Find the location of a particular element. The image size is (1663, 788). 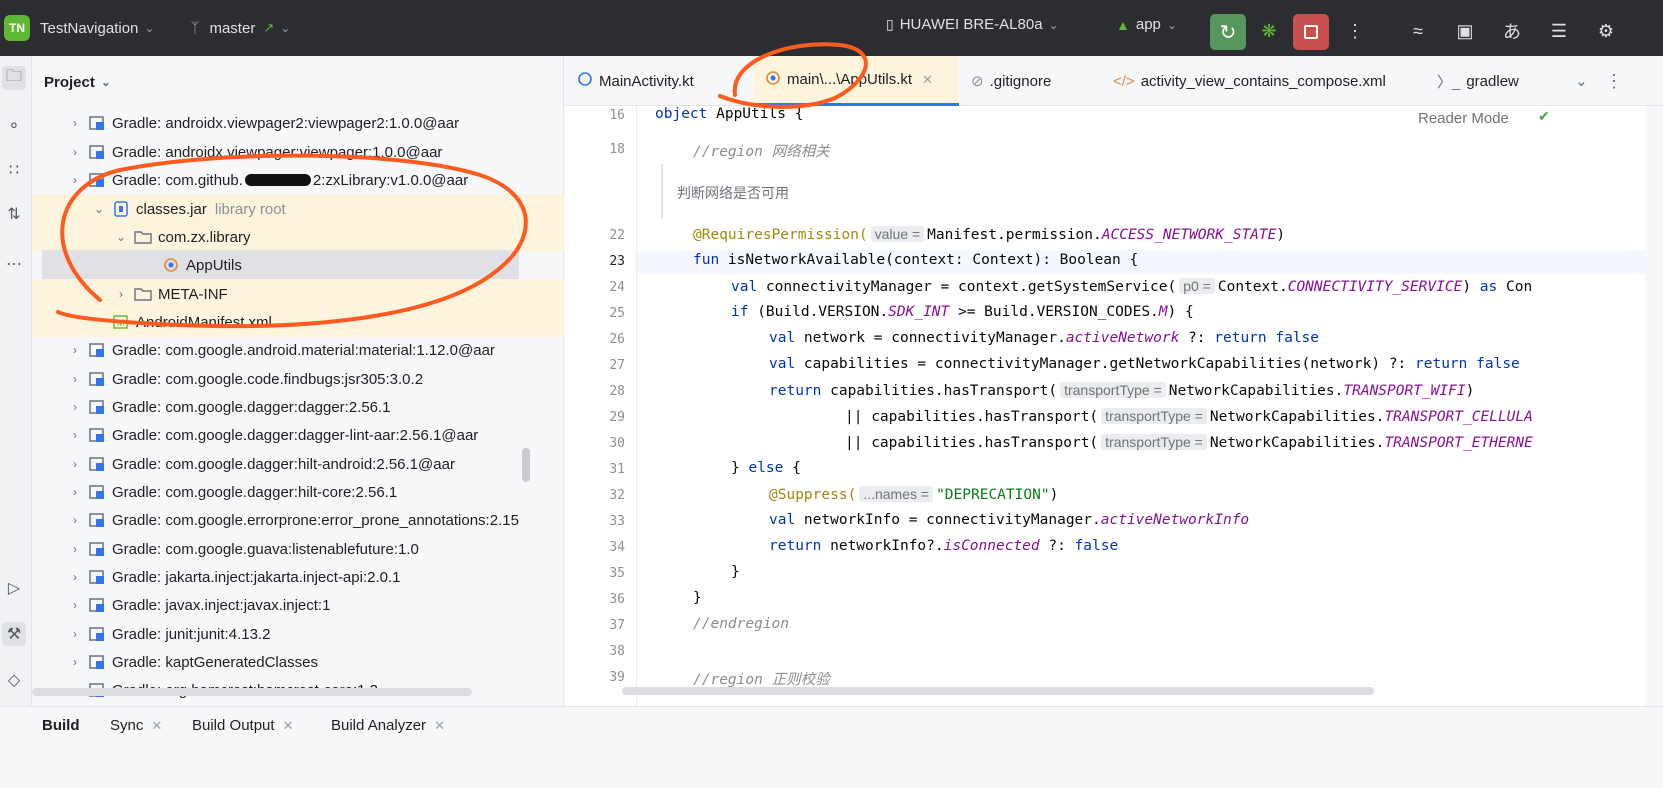

stop-button is located at coordinates (1311, 32).